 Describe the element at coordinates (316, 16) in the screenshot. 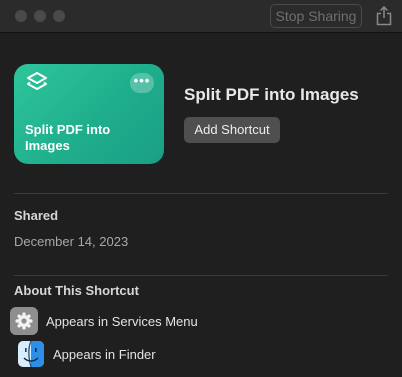

I see `stop-sharing-button: Stop Sharing` at that location.